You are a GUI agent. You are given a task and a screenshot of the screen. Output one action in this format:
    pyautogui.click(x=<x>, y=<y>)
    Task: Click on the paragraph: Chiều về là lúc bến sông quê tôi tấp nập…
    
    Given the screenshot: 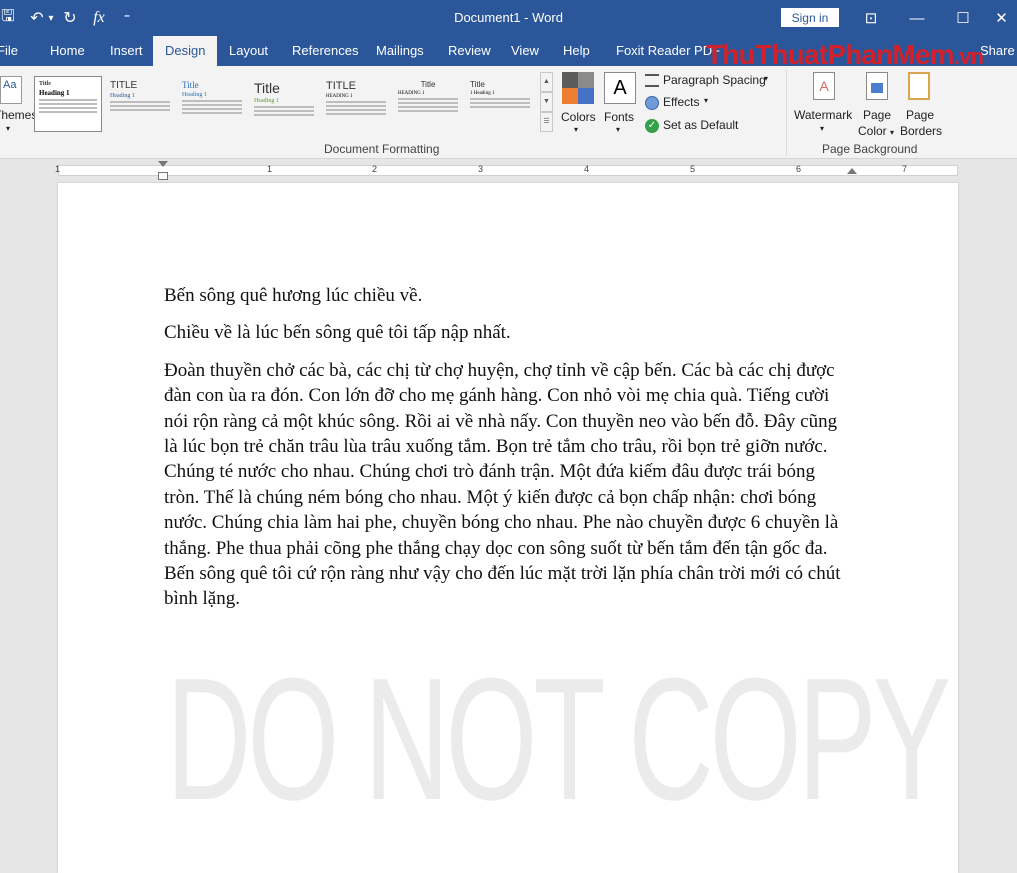 What is the action you would take?
    pyautogui.click(x=509, y=332)
    